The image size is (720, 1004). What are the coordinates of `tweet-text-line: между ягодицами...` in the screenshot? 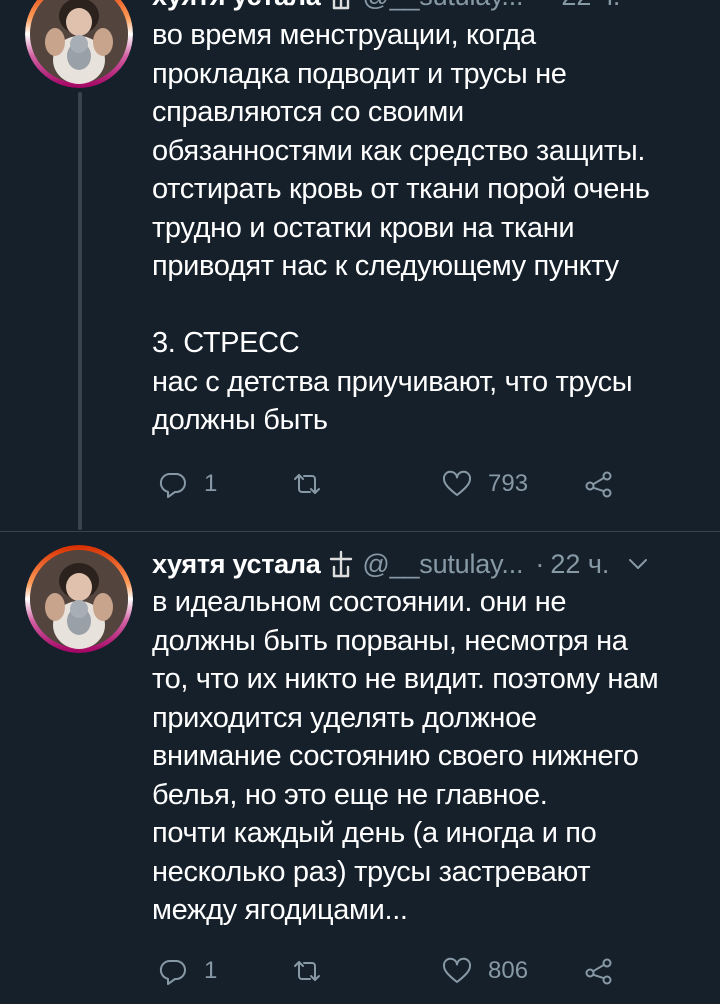 It's located at (280, 910).